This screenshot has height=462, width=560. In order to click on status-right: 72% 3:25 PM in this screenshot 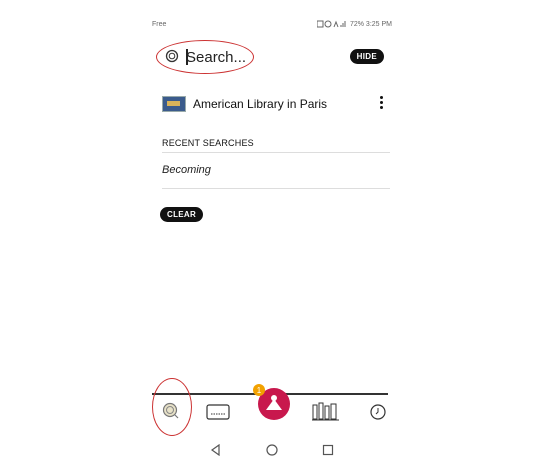, I will do `click(354, 24)`.